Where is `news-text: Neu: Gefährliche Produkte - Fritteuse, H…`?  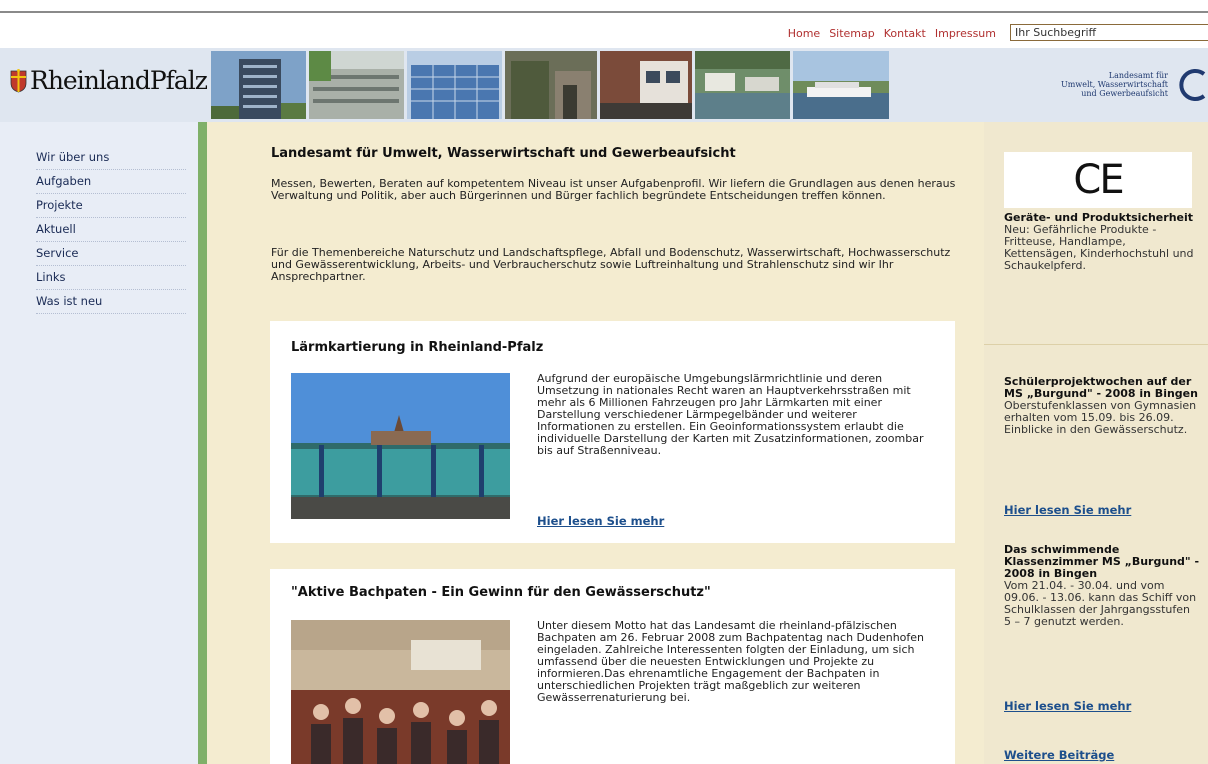 news-text: Neu: Gefährliche Produkte - Fritteuse, H… is located at coordinates (1099, 247).